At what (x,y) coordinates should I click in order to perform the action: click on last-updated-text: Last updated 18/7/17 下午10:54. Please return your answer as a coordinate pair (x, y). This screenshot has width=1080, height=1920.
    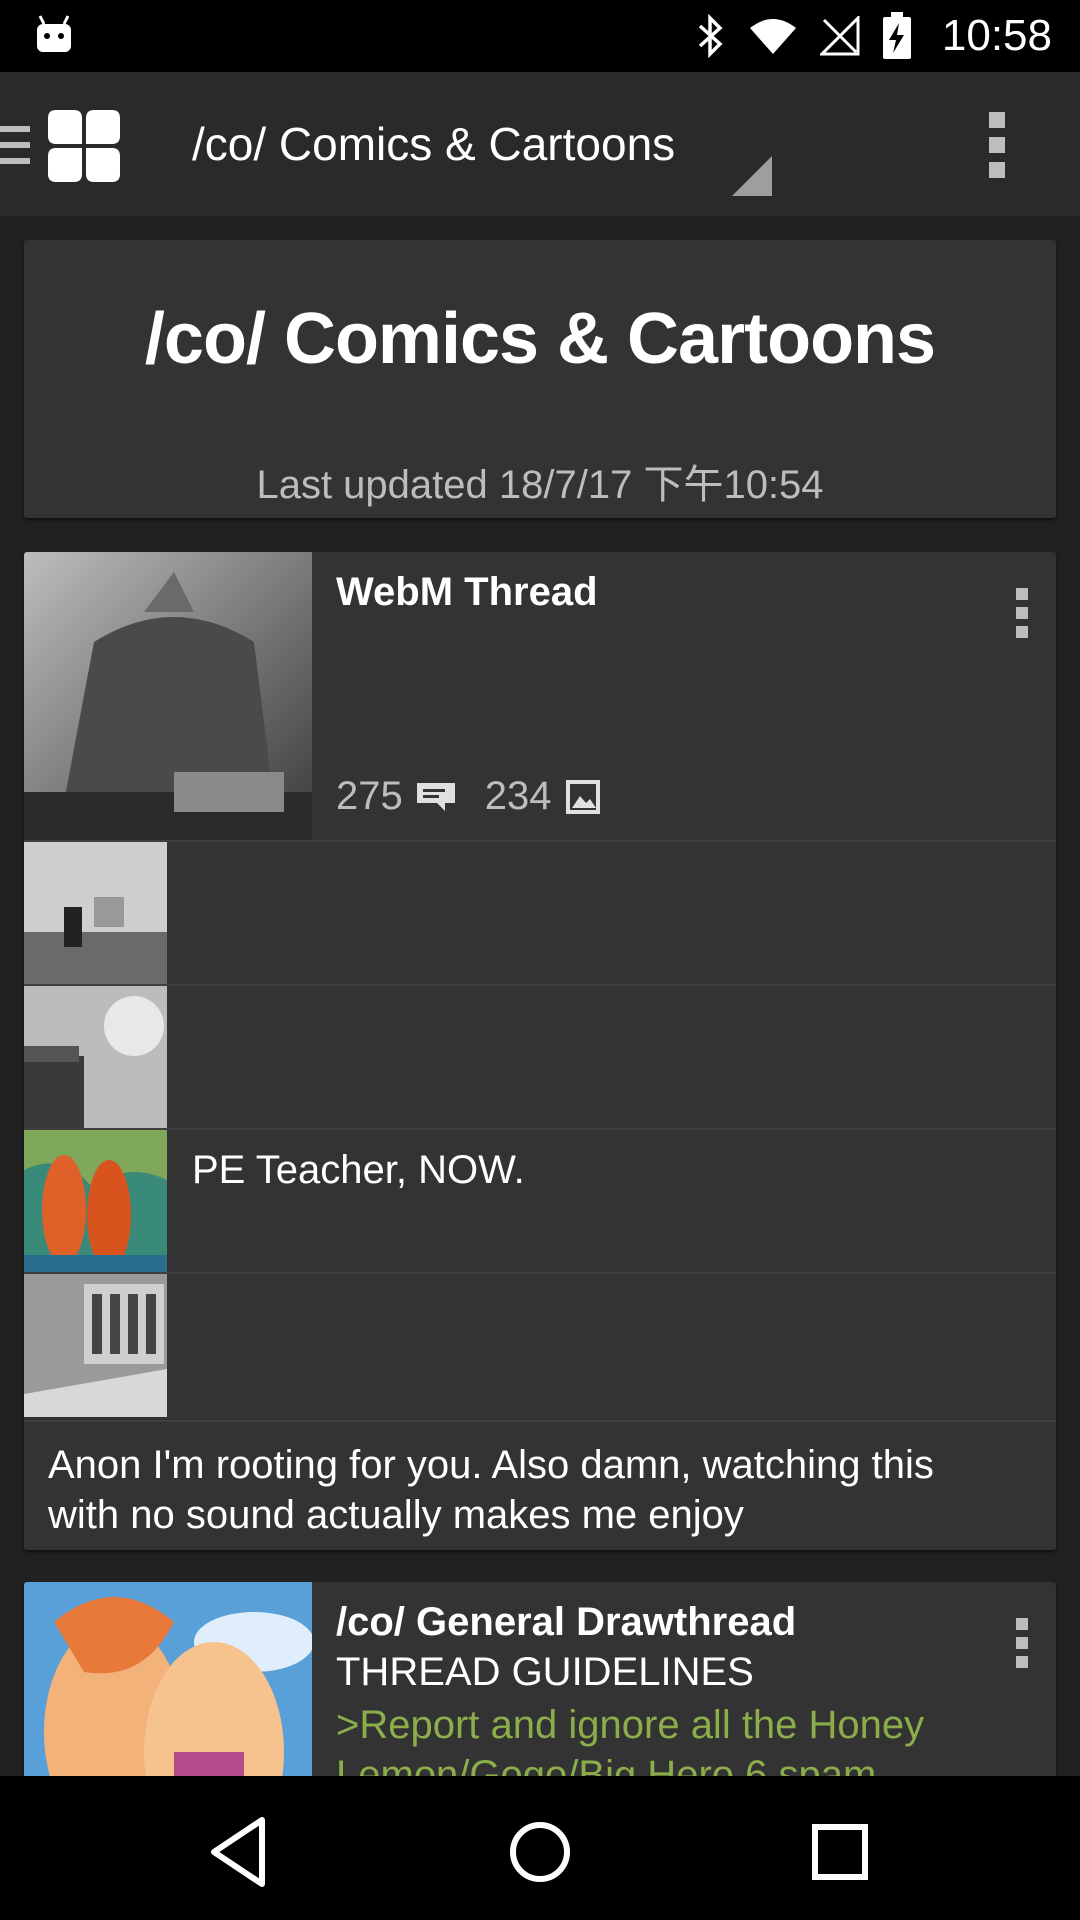
    Looking at the image, I should click on (540, 485).